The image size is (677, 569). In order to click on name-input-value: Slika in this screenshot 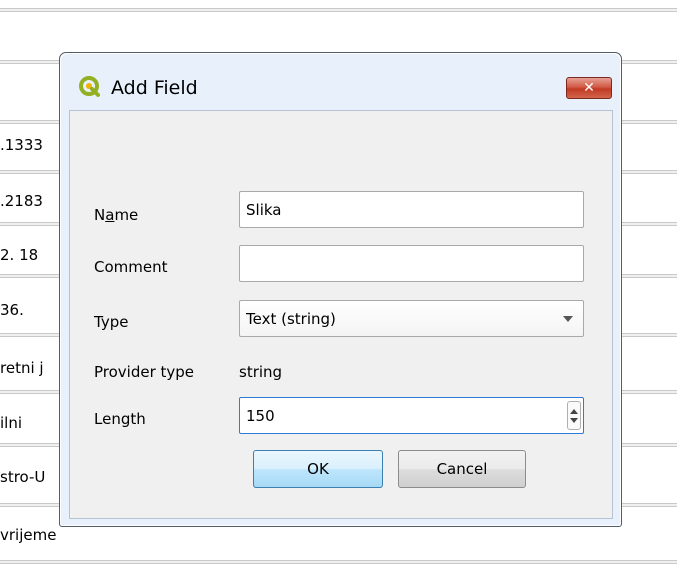, I will do `click(264, 210)`.